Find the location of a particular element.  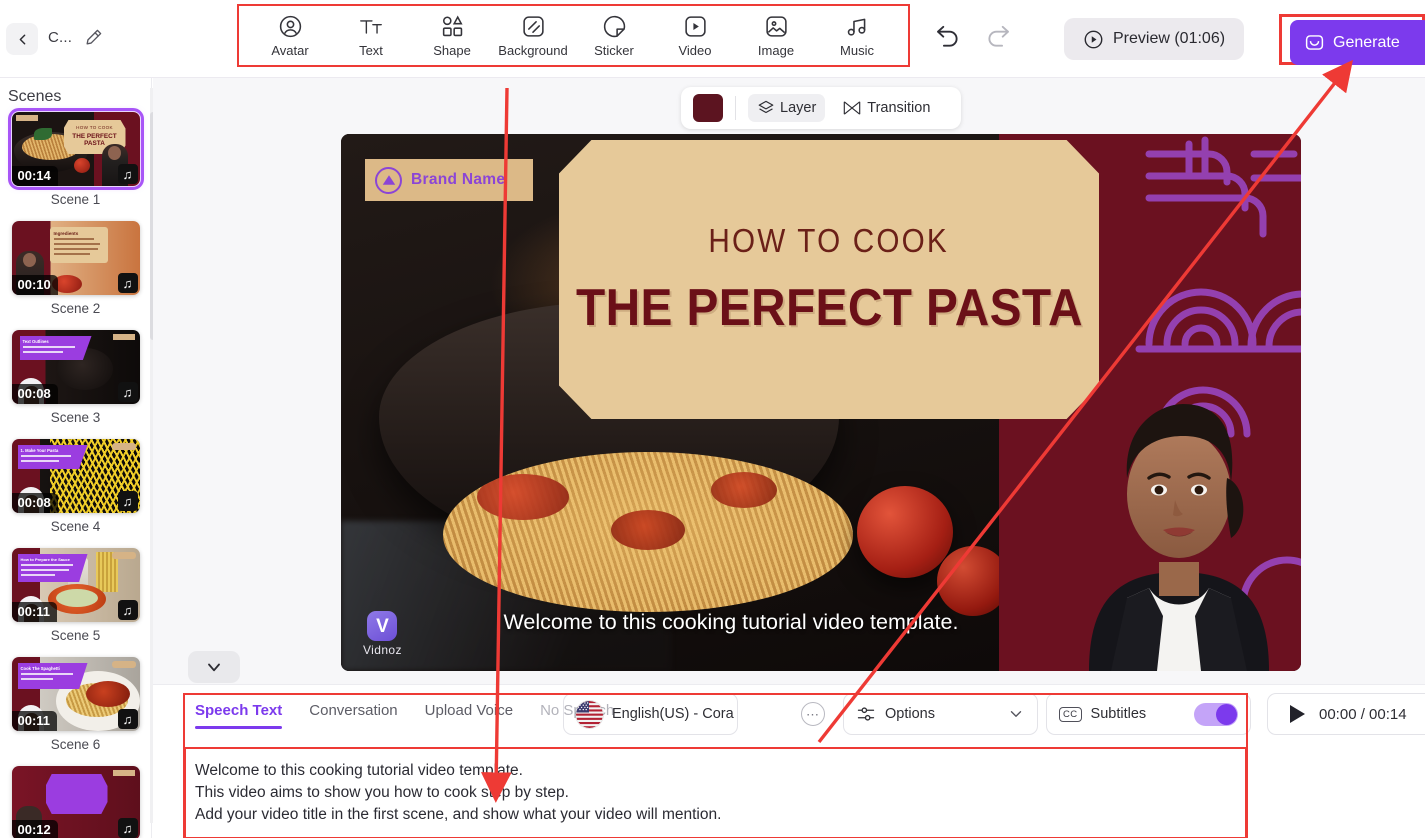

pencil-icon is located at coordinates (94, 37).